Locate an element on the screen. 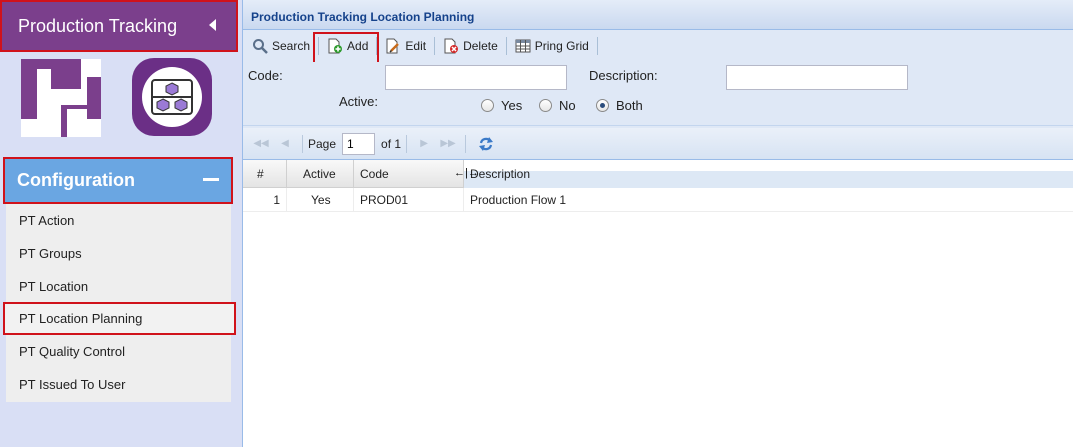 The image size is (1073, 447). active-yes-radio: Yes is located at coordinates (501, 105).